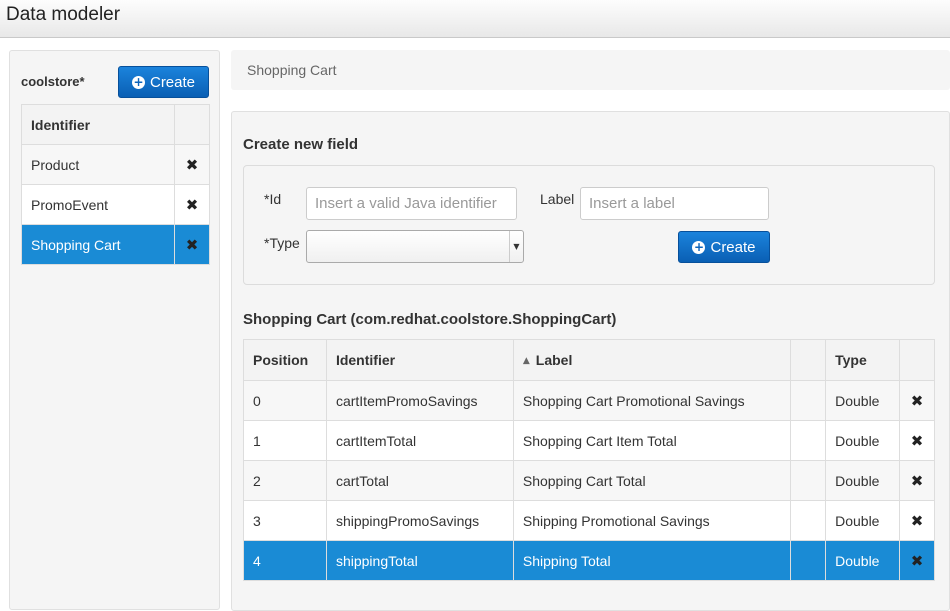  I want to click on cell-position: 2, so click(285, 480).